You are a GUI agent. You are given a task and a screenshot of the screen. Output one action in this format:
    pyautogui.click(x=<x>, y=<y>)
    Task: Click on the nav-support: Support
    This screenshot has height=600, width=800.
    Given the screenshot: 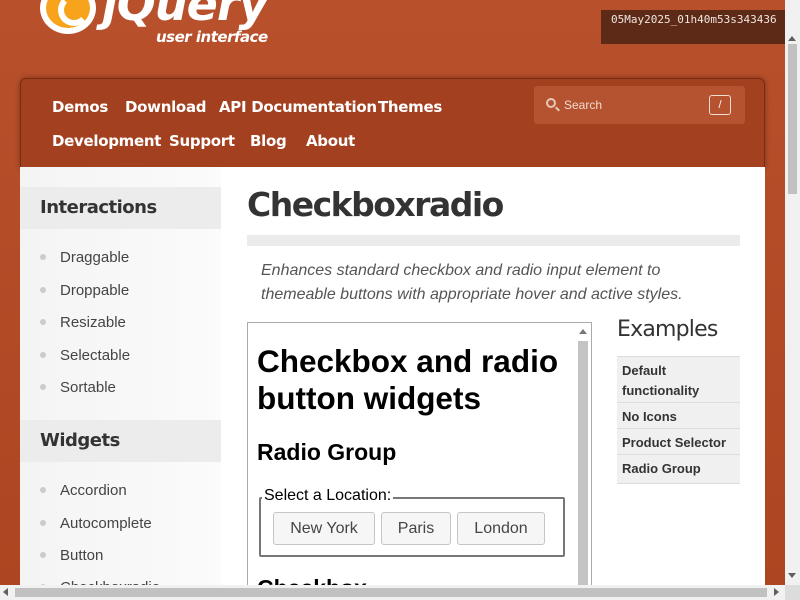 What is the action you would take?
    pyautogui.click(x=202, y=141)
    